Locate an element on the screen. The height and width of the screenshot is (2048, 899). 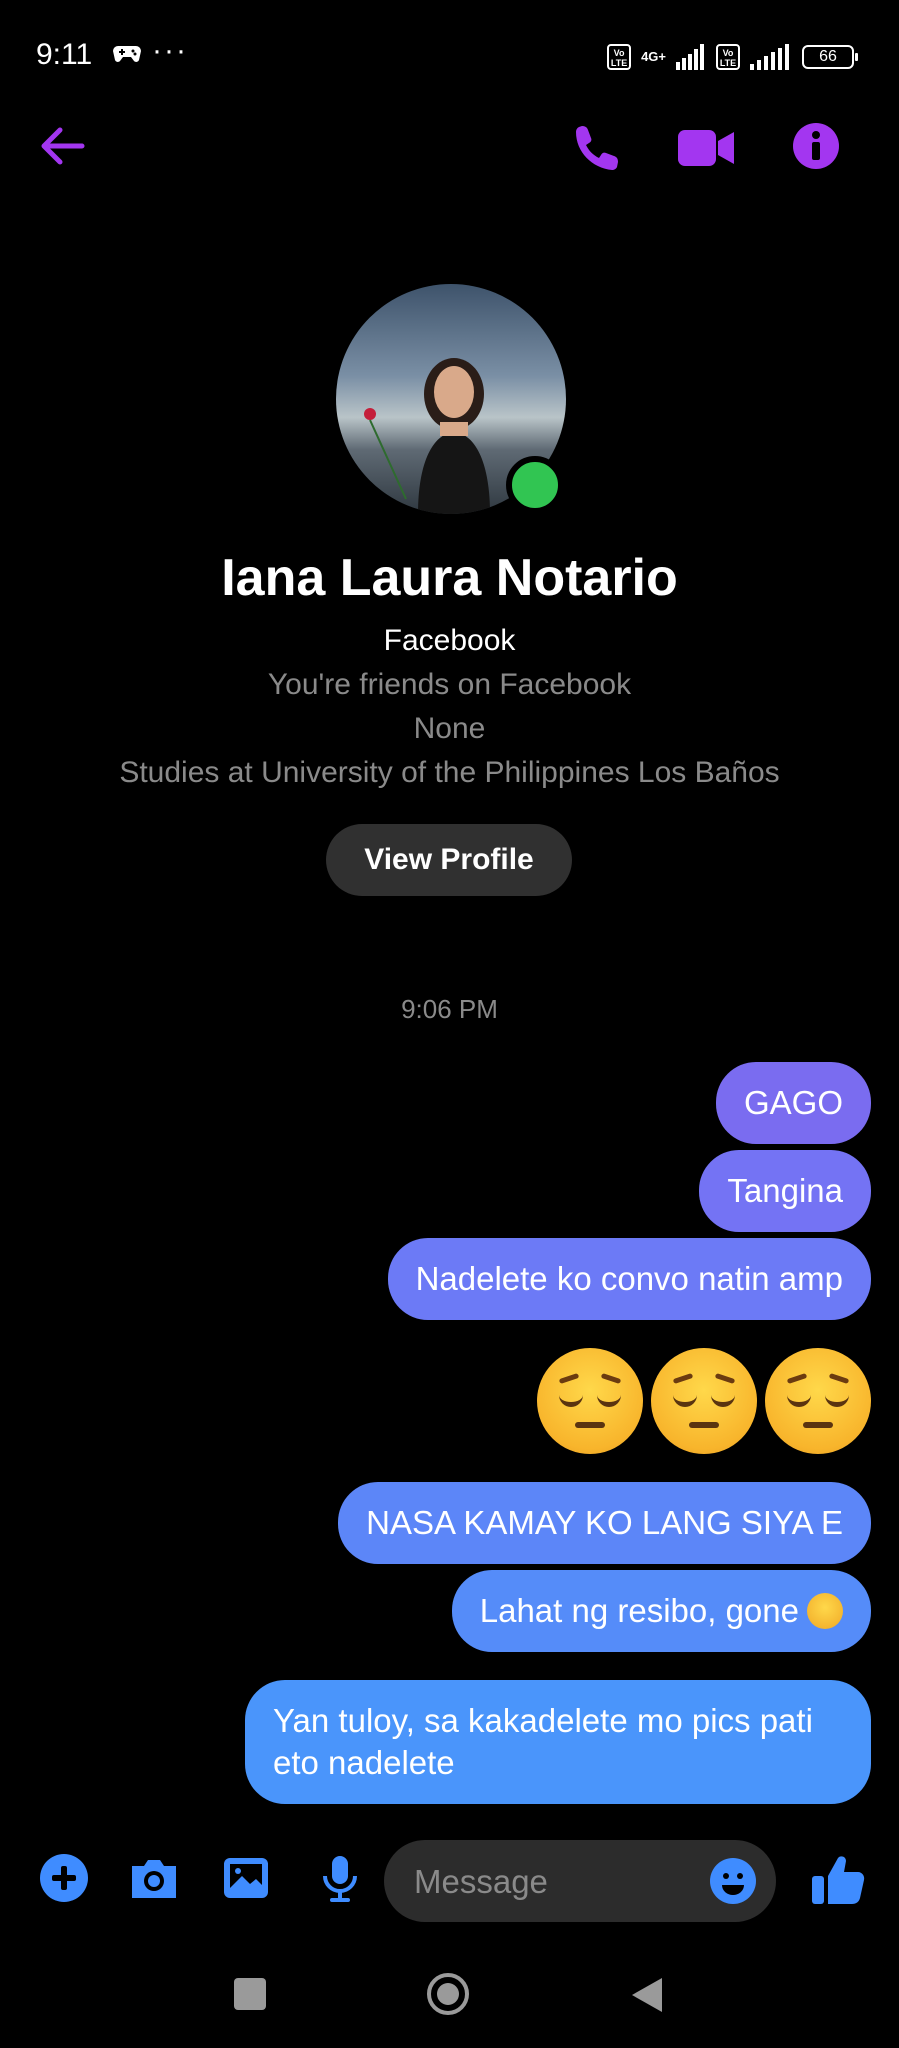
plus-icon is located at coordinates (64, 1878).